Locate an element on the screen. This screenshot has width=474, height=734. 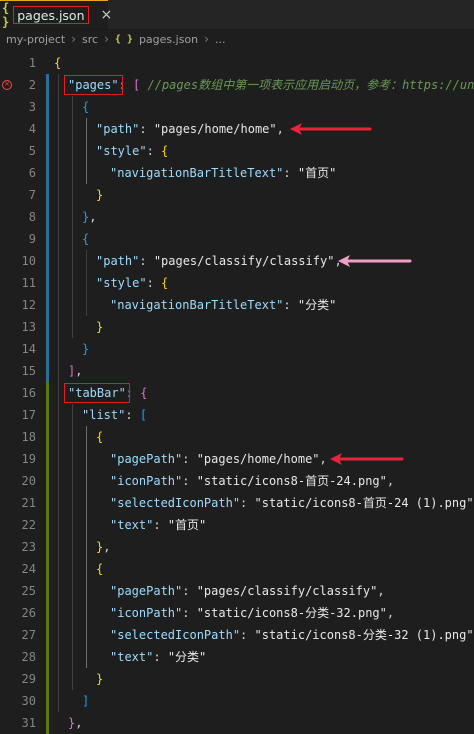
code-token: //pages数组中第一项表示应用启动页，参考：https://uni is located at coordinates (311, 85).